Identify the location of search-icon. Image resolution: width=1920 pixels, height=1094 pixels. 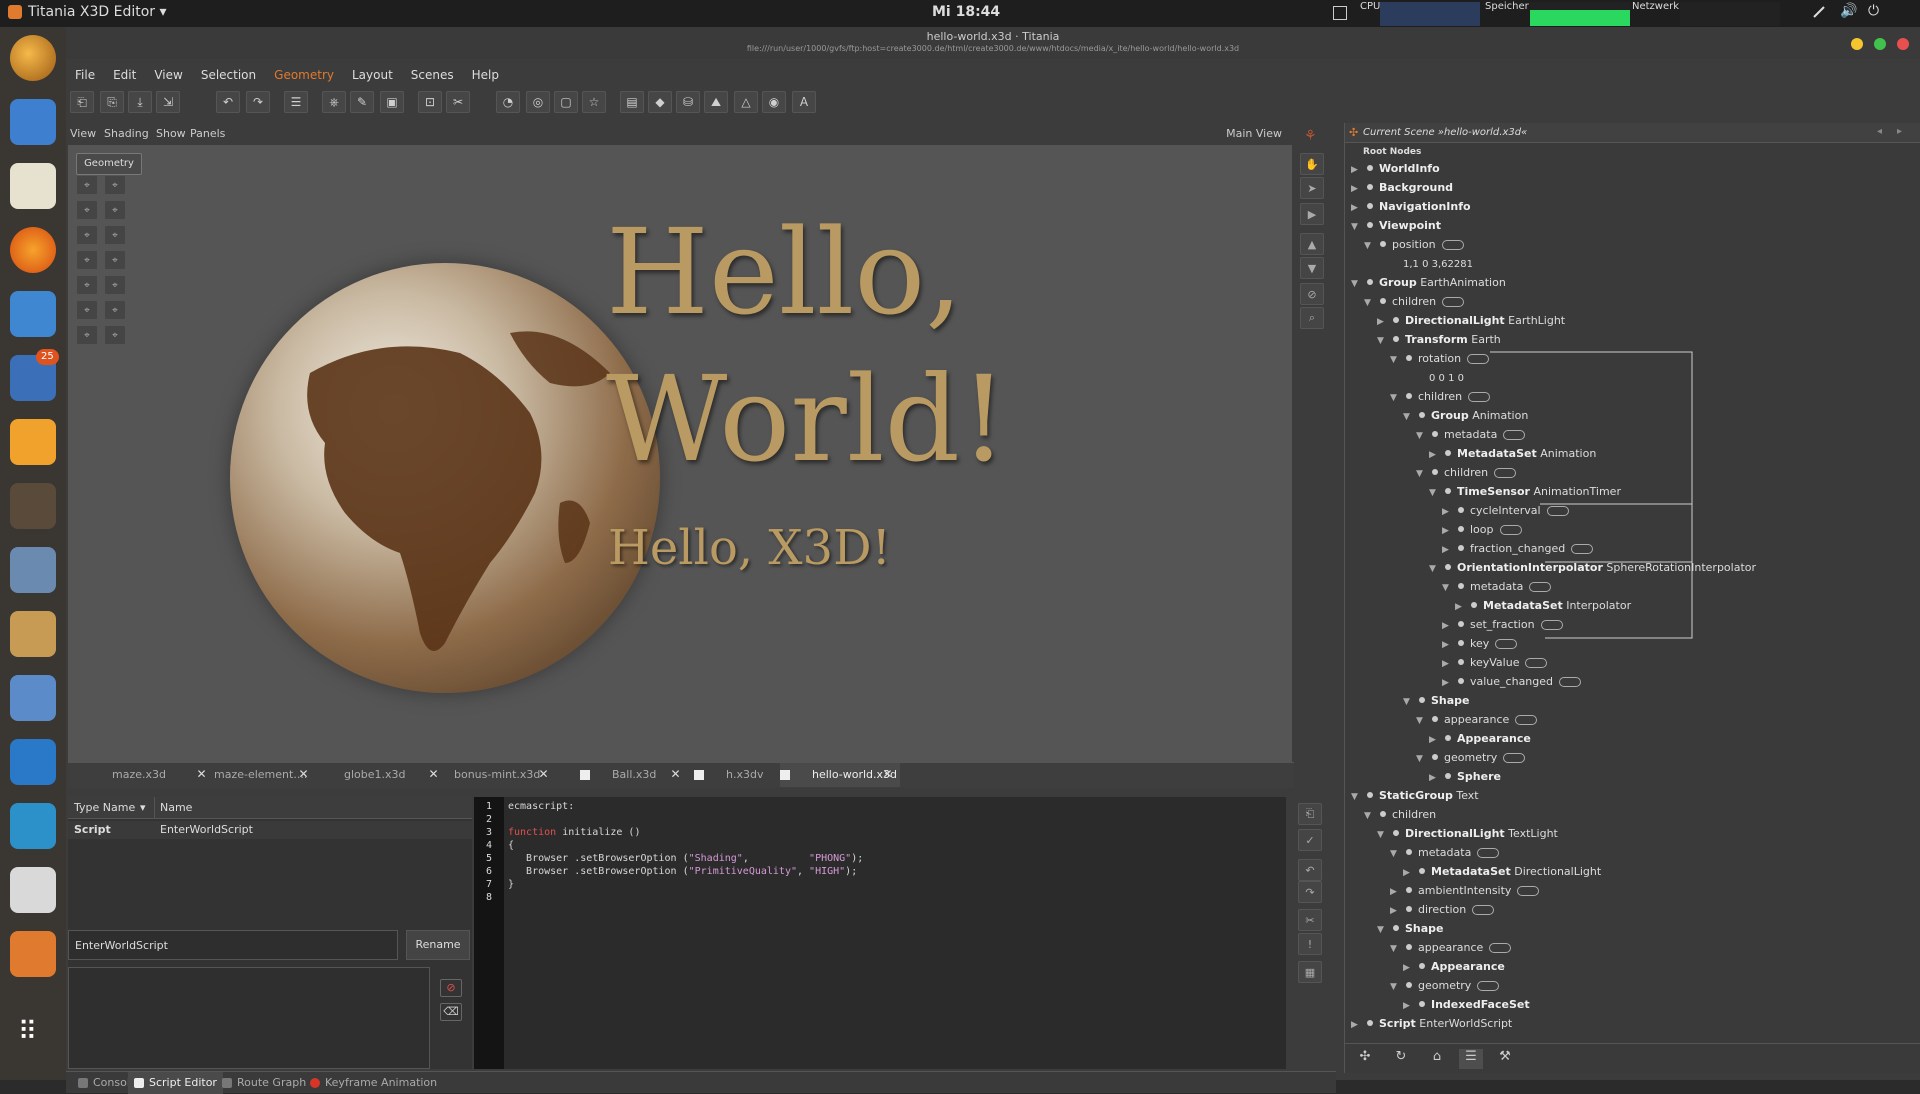
(33, 58).